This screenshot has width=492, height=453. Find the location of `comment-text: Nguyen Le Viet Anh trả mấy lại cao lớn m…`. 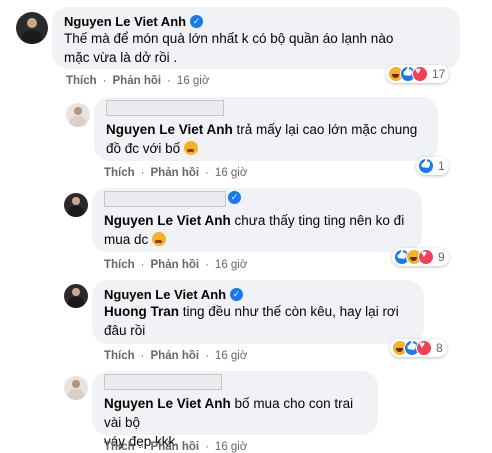

comment-text: Nguyen Le Viet Anh trả mấy lại cao lớn m… is located at coordinates (262, 139).